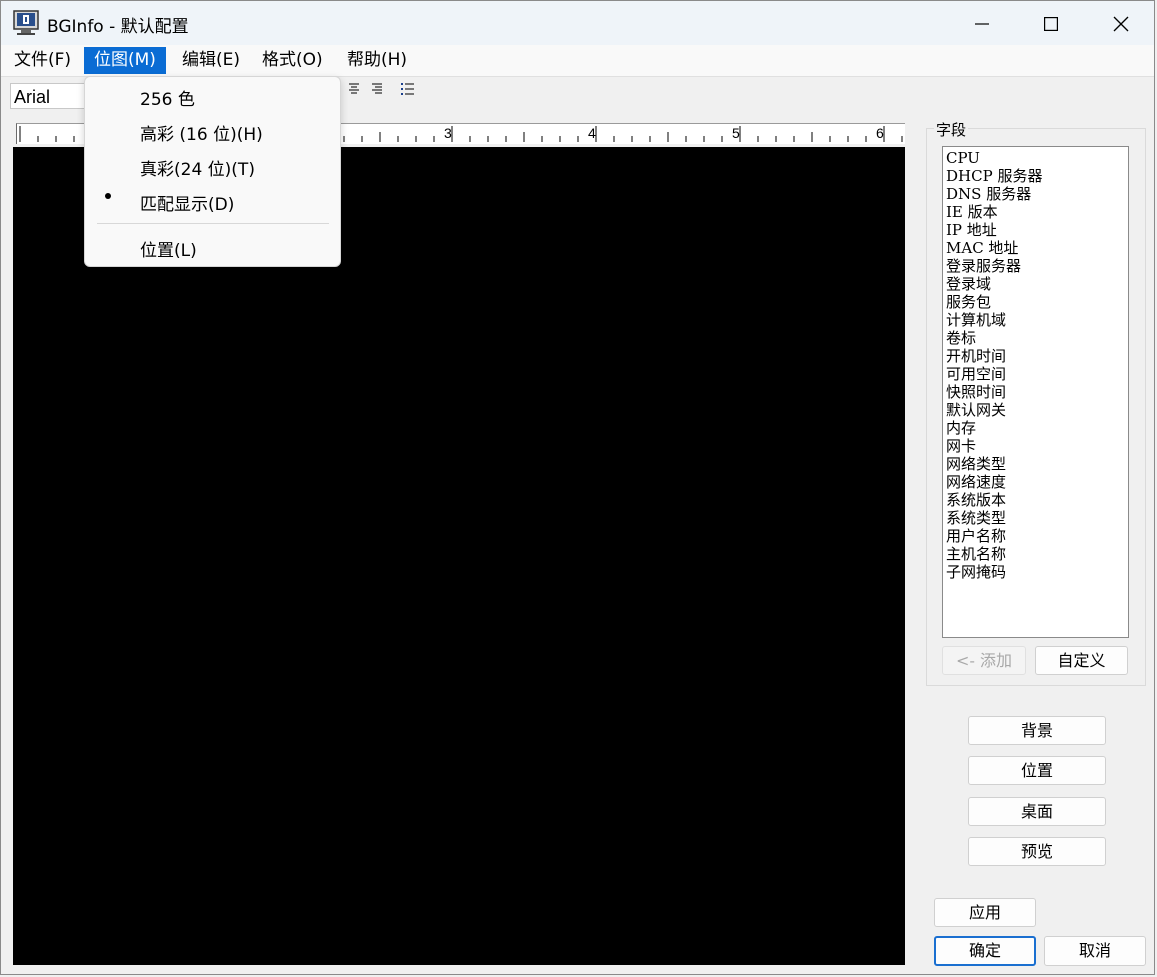  I want to click on desktop-button: 桌面, so click(1037, 811).